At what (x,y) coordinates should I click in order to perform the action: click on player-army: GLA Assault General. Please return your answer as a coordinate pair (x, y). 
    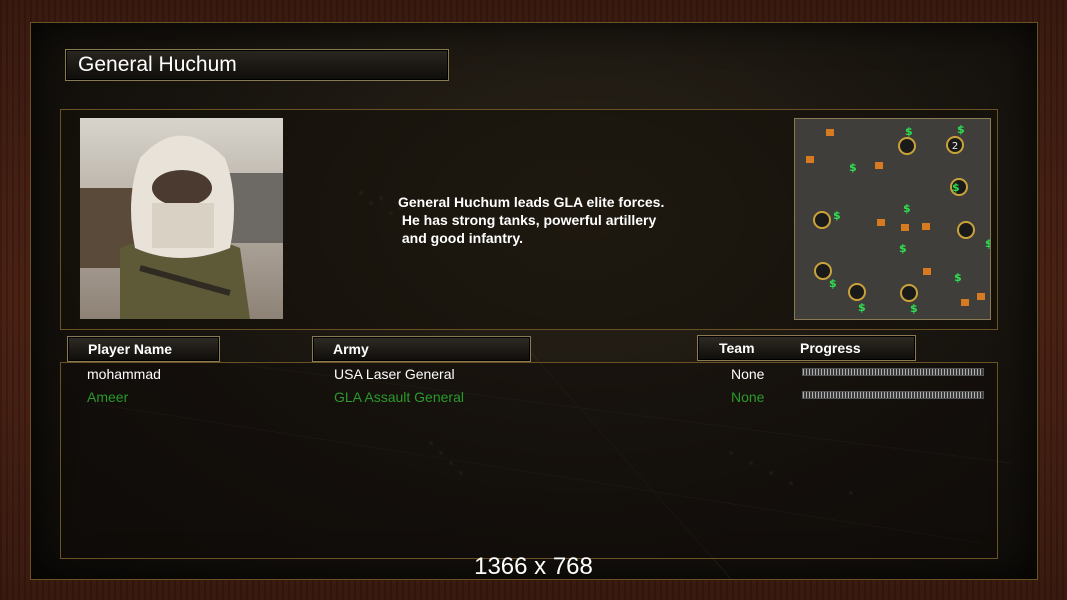
    Looking at the image, I should click on (399, 397).